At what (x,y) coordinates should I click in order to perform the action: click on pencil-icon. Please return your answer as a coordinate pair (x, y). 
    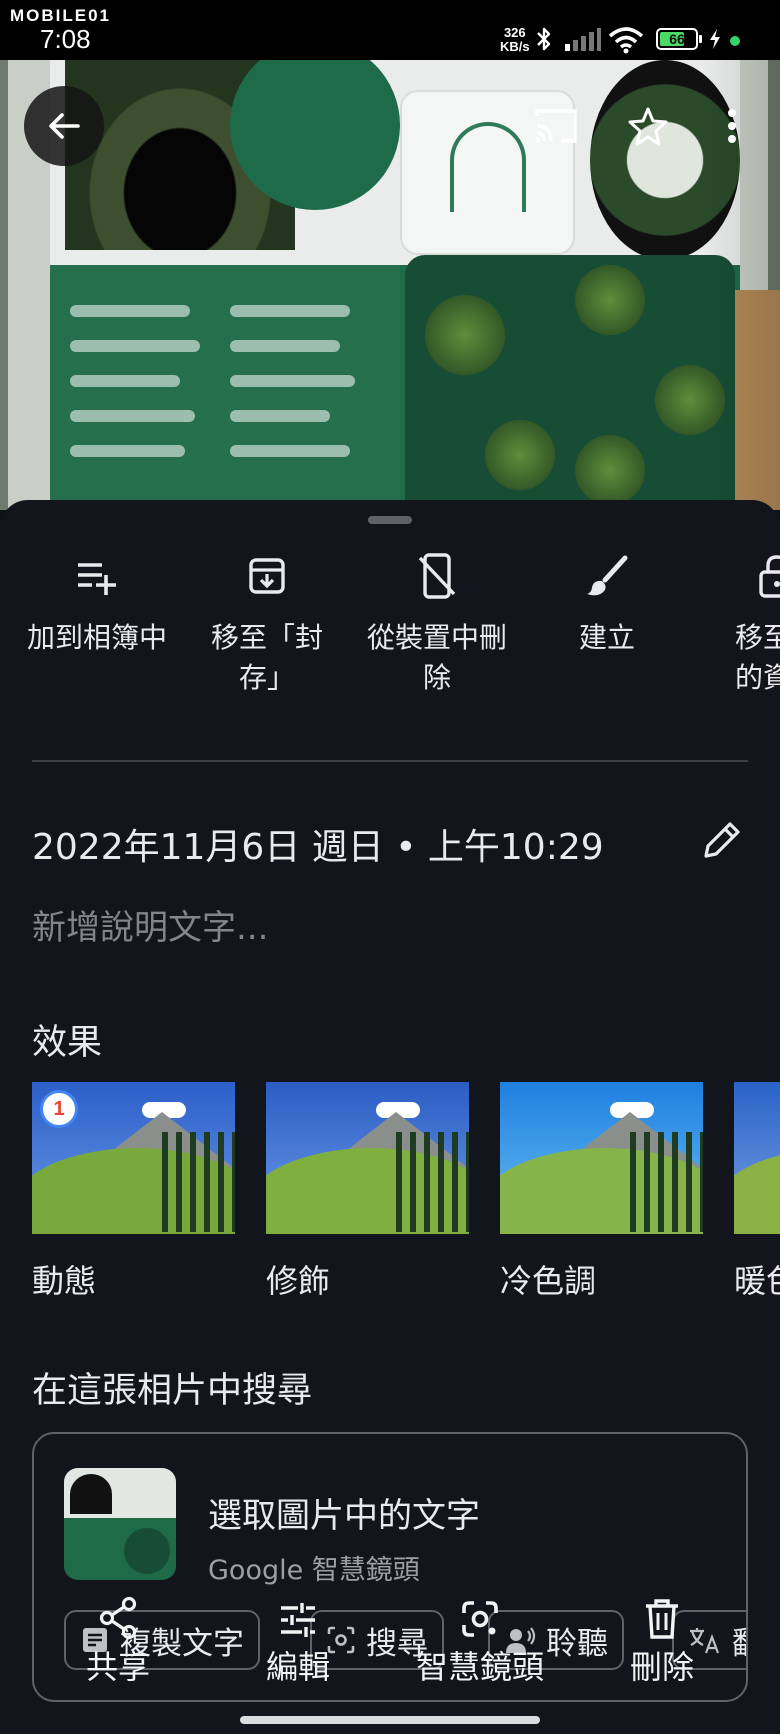
    Looking at the image, I should click on (722, 840).